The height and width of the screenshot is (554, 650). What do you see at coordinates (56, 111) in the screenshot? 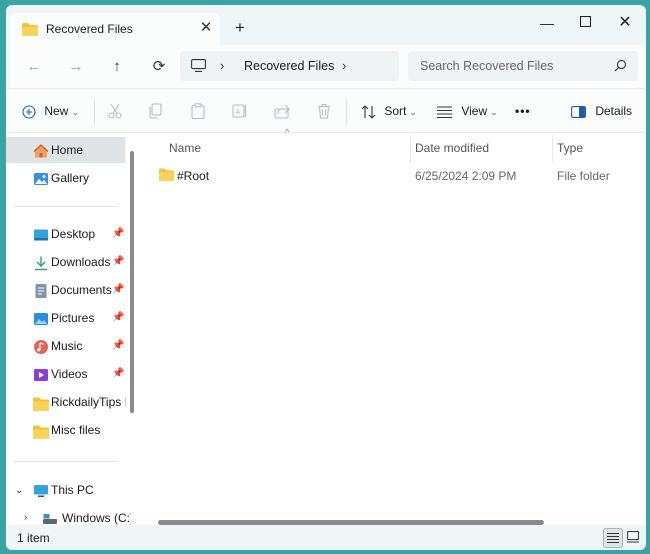
I see `new-label: New` at bounding box center [56, 111].